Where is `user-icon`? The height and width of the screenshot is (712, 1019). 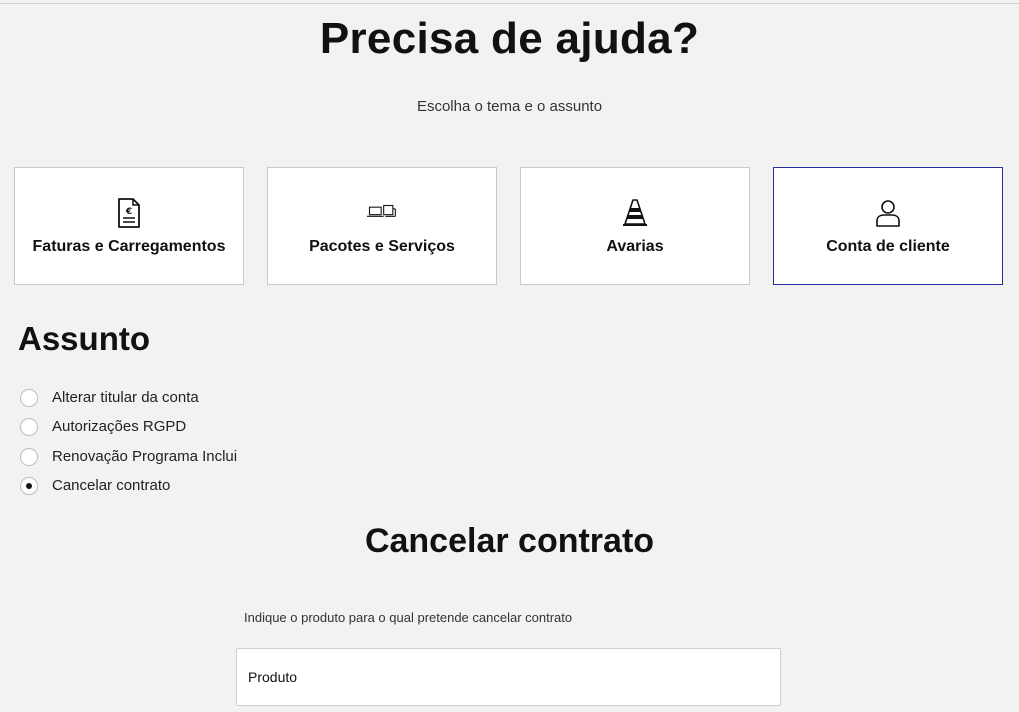
user-icon is located at coordinates (888, 213).